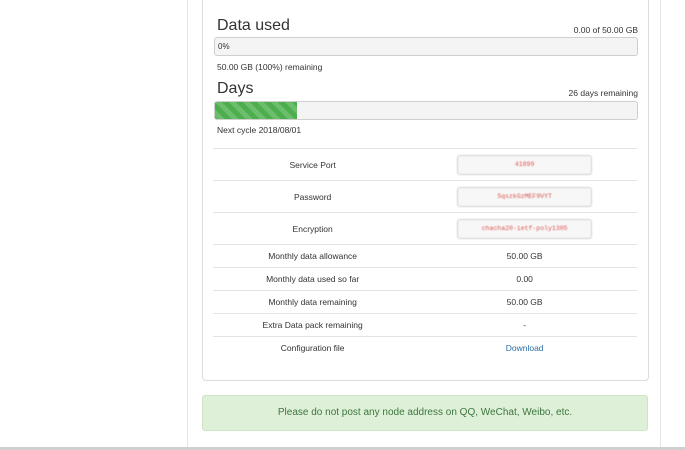 This screenshot has height=450, width=685. What do you see at coordinates (313, 302) in the screenshot?
I see `monthly-remaining-label: Monthly data remaining` at bounding box center [313, 302].